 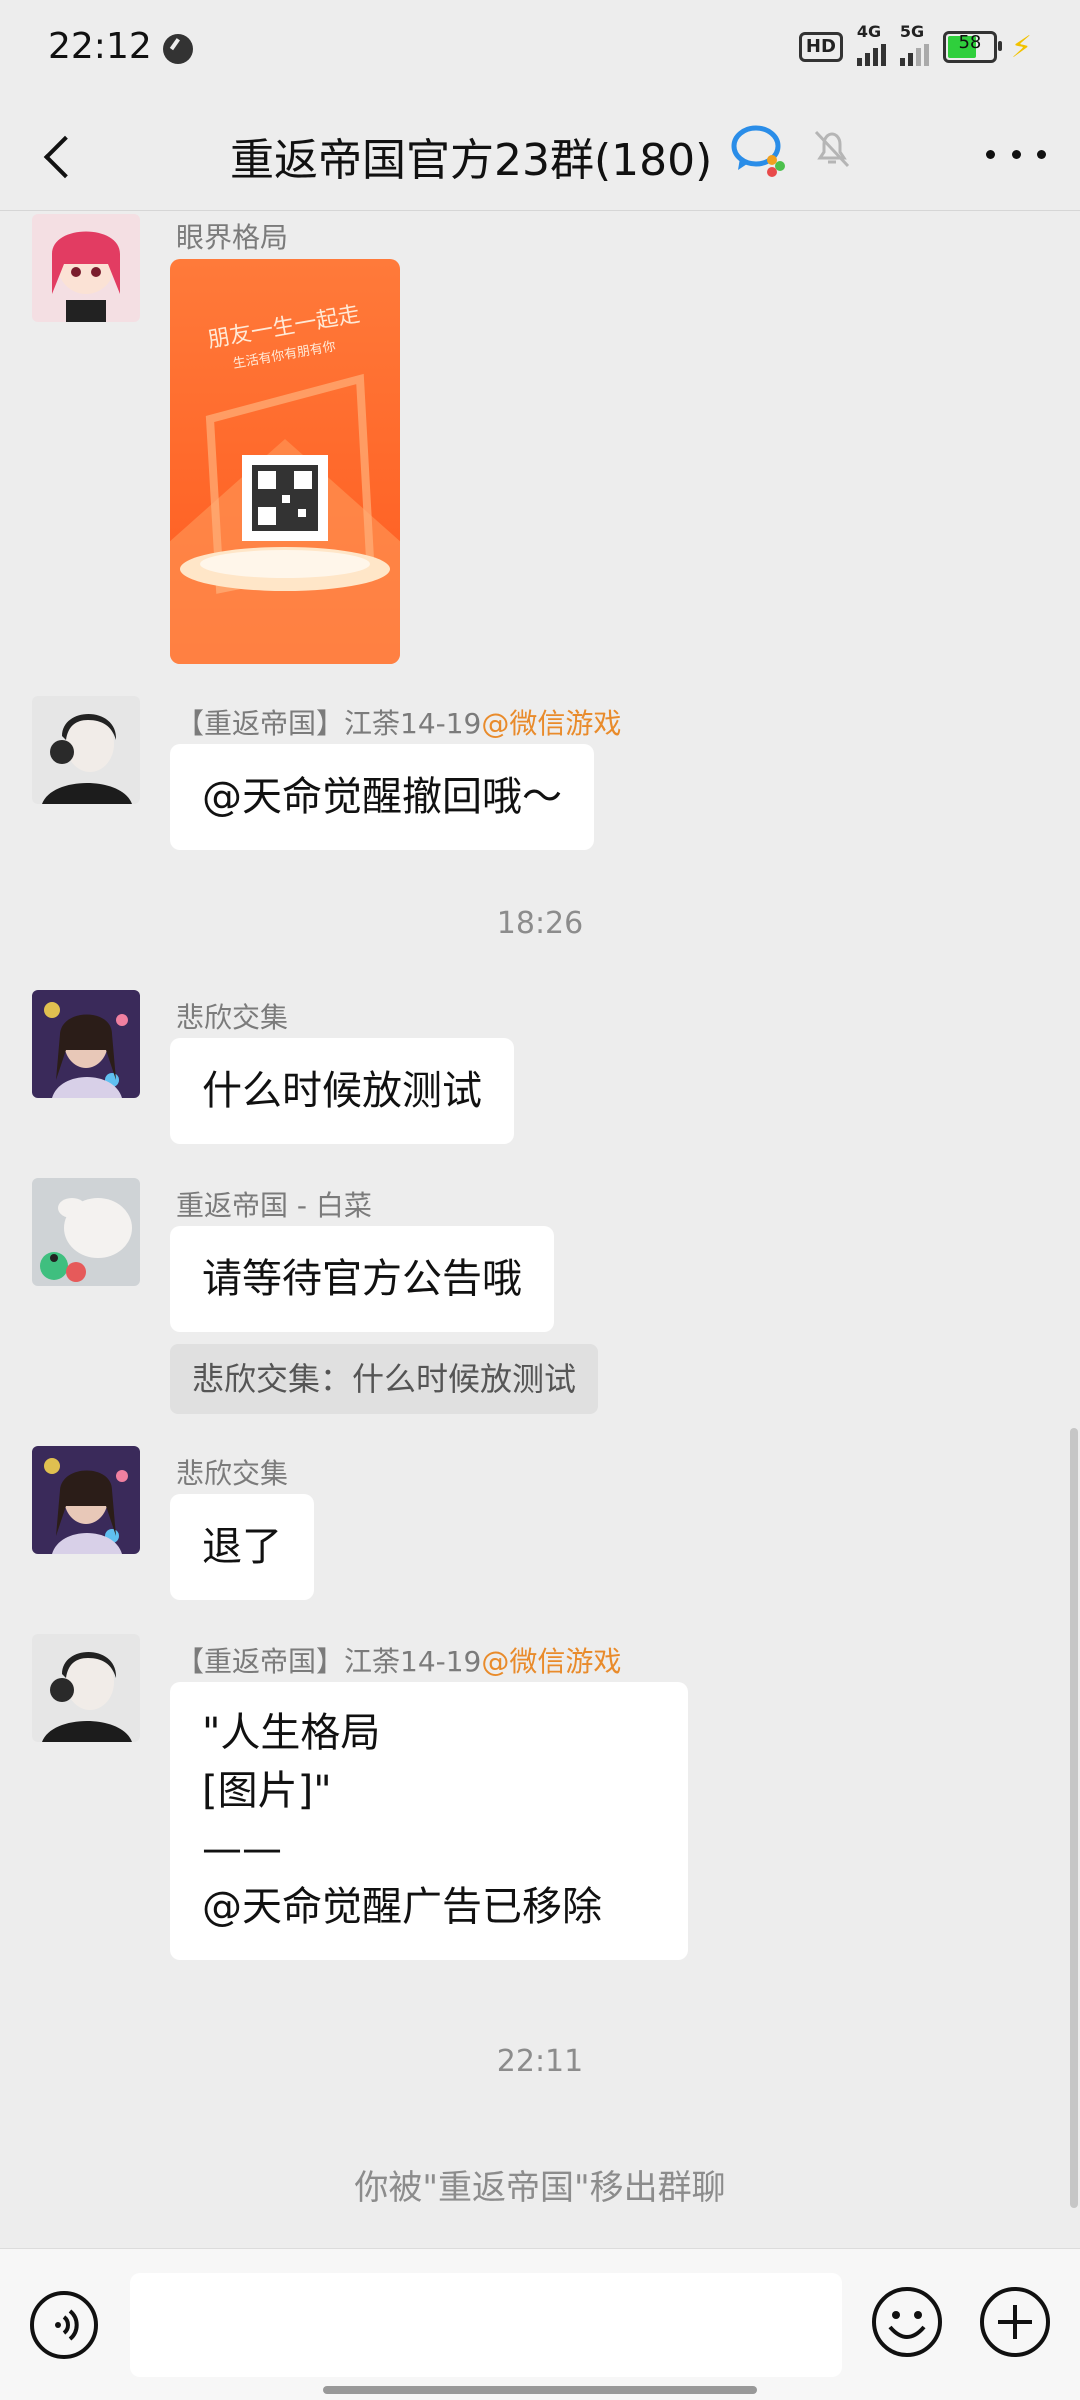 What do you see at coordinates (402, 1907) in the screenshot?
I see `message-line: @天命觉醒广告已移除` at bounding box center [402, 1907].